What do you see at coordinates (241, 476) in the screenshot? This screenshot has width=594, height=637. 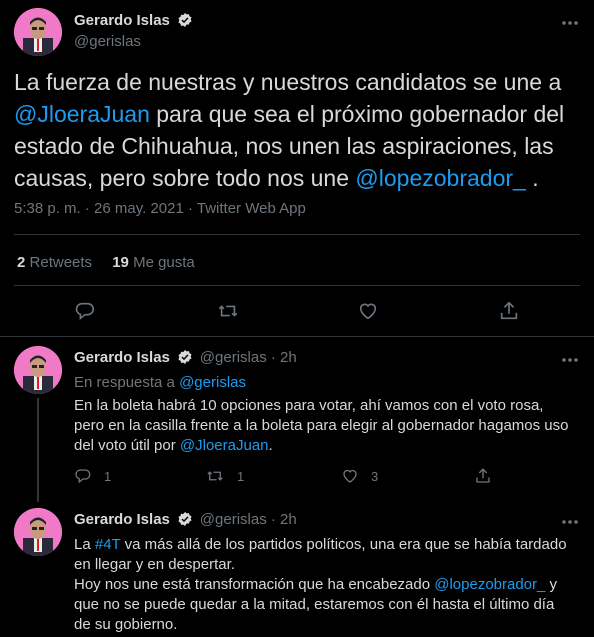 I see `retweet-count: 1` at bounding box center [241, 476].